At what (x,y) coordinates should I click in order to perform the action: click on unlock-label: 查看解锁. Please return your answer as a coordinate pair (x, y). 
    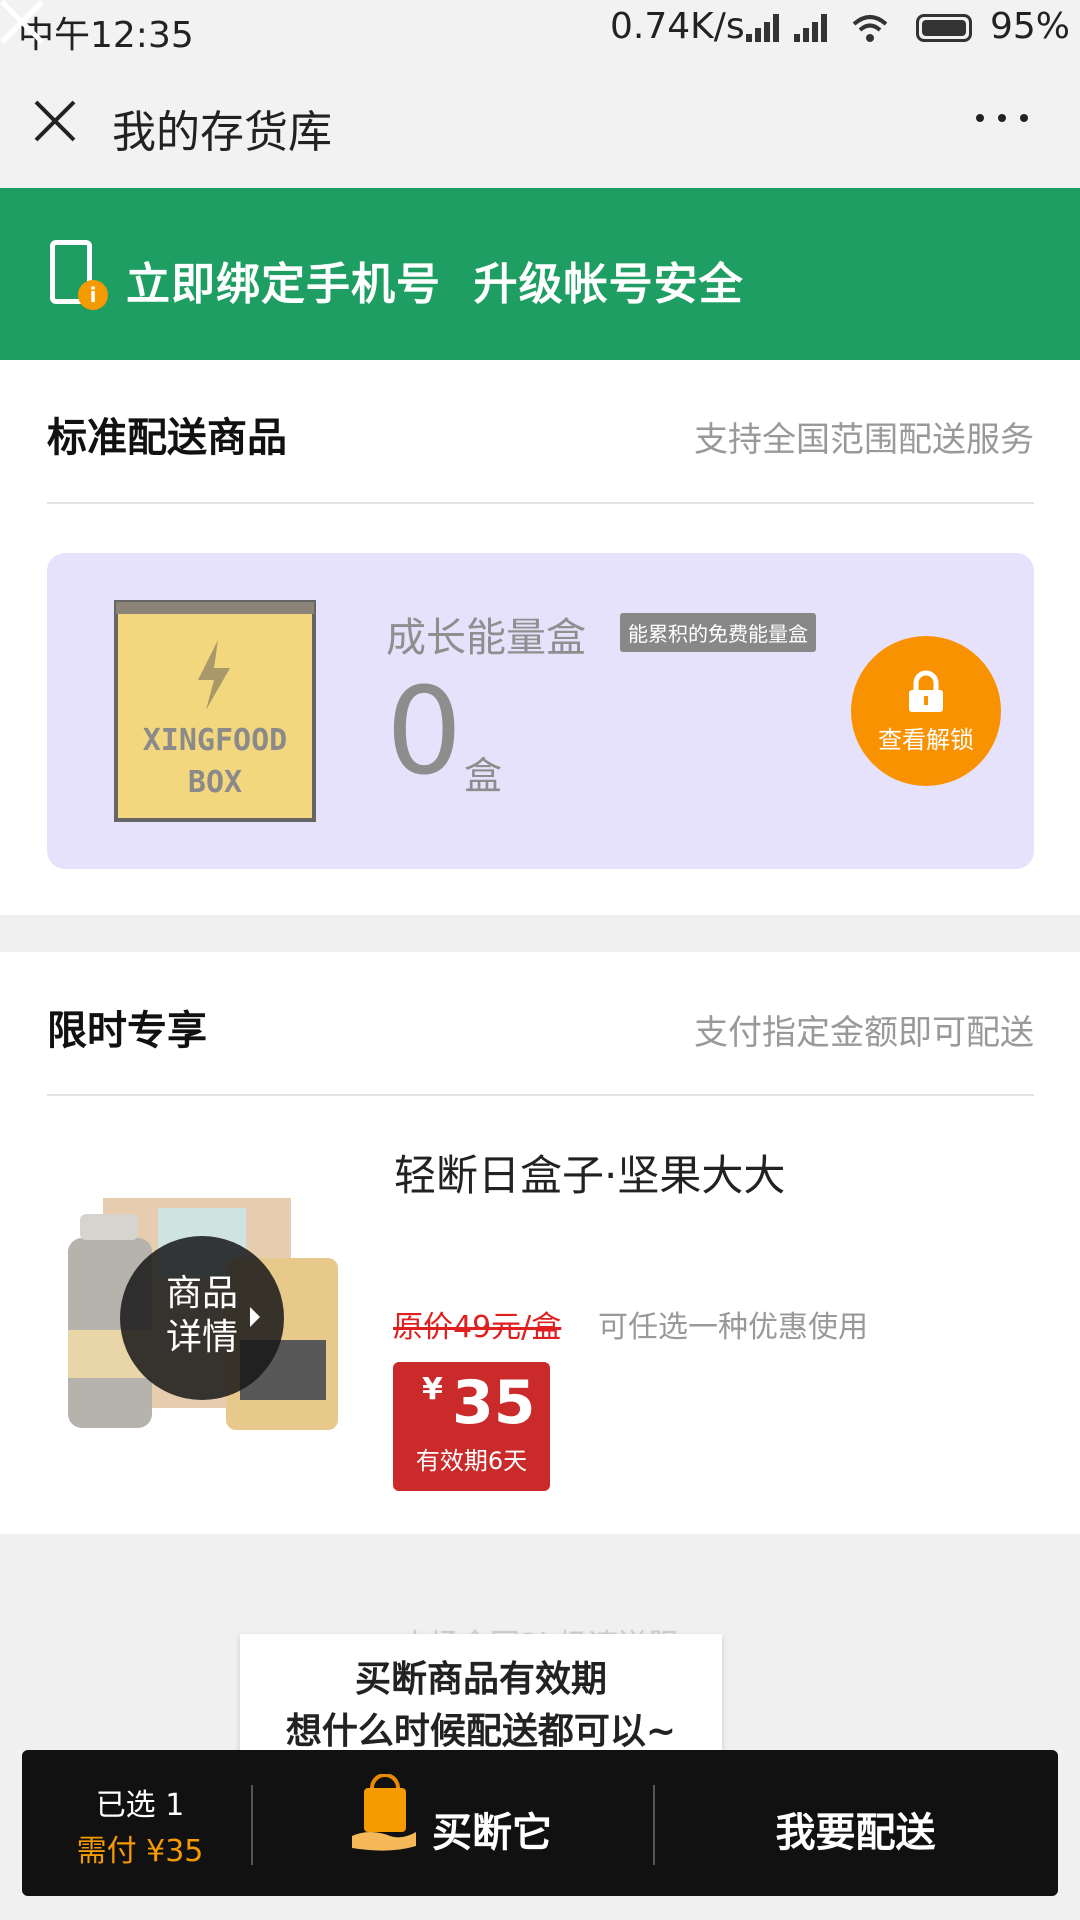
    Looking at the image, I should click on (926, 740).